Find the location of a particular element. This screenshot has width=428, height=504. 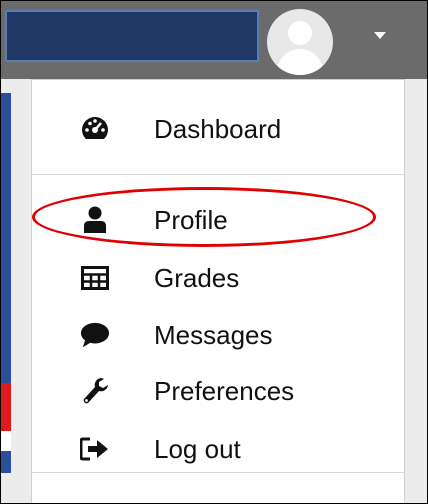

menu-item-label: Profile is located at coordinates (191, 219).